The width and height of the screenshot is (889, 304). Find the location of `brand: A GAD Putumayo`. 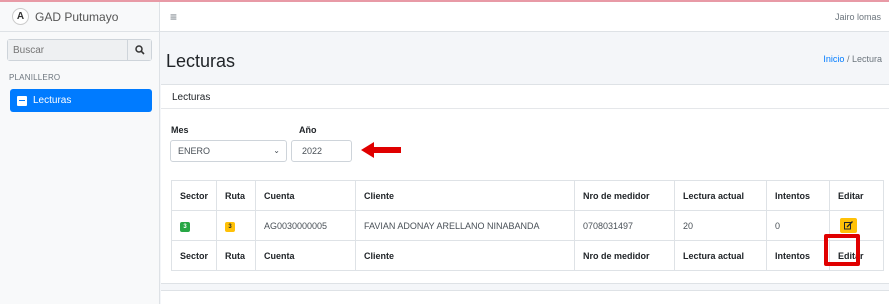

brand: A GAD Putumayo is located at coordinates (79, 17).